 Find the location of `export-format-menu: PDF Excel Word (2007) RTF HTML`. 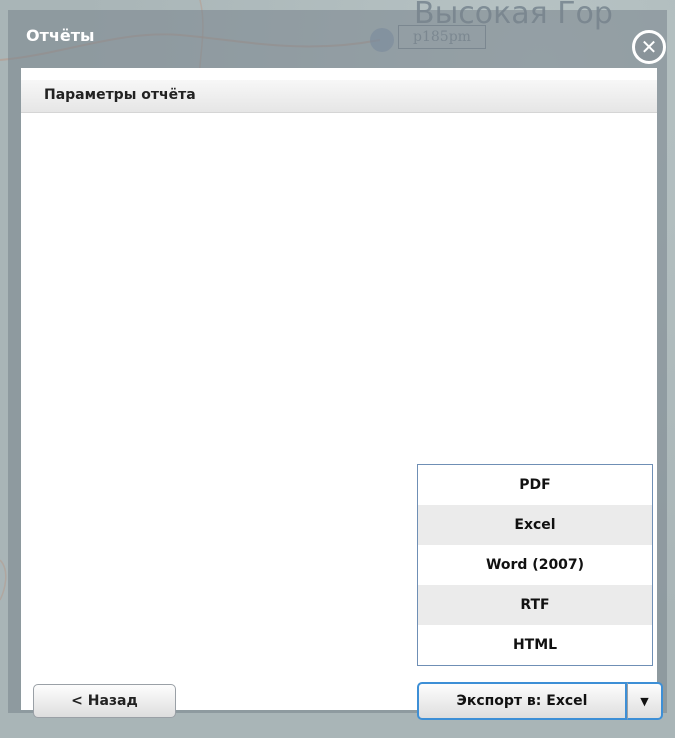

export-format-menu: PDF Excel Word (2007) RTF HTML is located at coordinates (535, 565).